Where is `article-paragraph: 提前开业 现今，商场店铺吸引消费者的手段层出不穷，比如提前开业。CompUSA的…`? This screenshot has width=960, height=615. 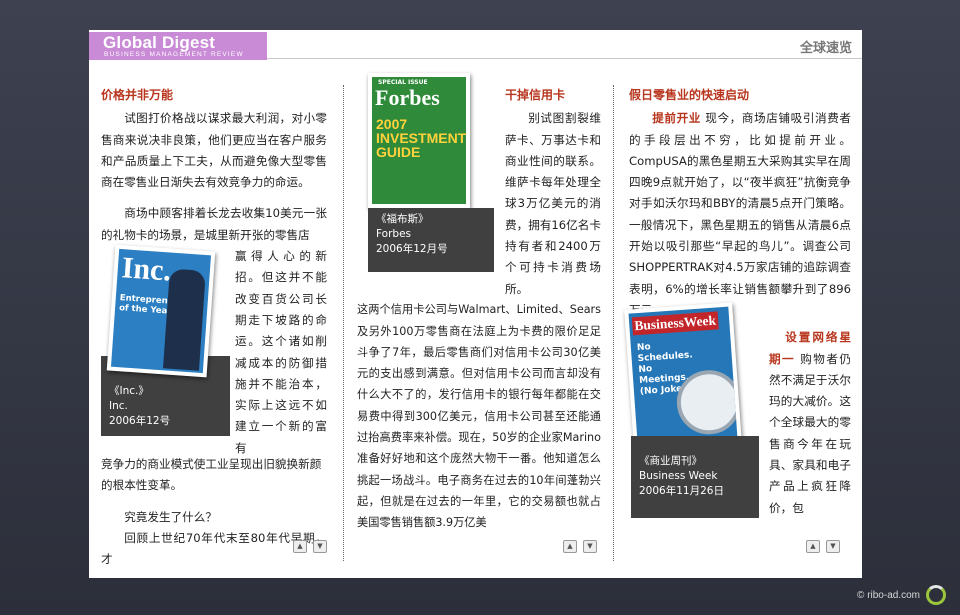
article-paragraph: 提前开业 现今，商场店铺吸引消费者的手段层出不穷，比如提前开业。CompUSA的… is located at coordinates (740, 214).